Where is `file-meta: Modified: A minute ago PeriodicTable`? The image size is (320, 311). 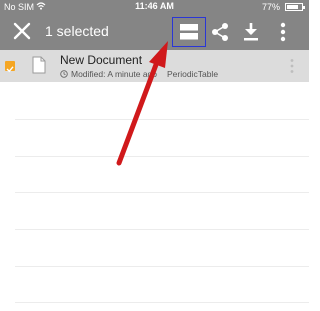
file-meta: Modified: A minute ago PeriodicTable is located at coordinates (139, 74).